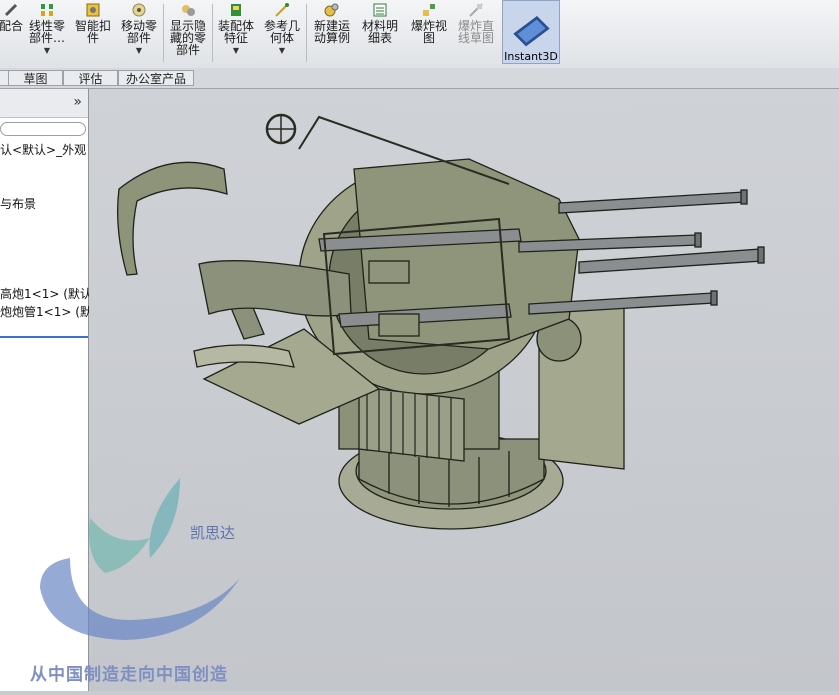  Describe the element at coordinates (93, 33) in the screenshot. I see `smart-fasteners-button: 智能扣 件` at that location.